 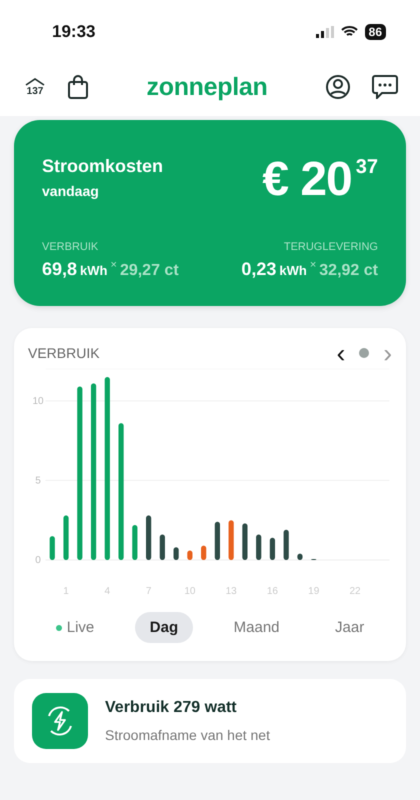 I want to click on signal-icon, so click(x=325, y=32).